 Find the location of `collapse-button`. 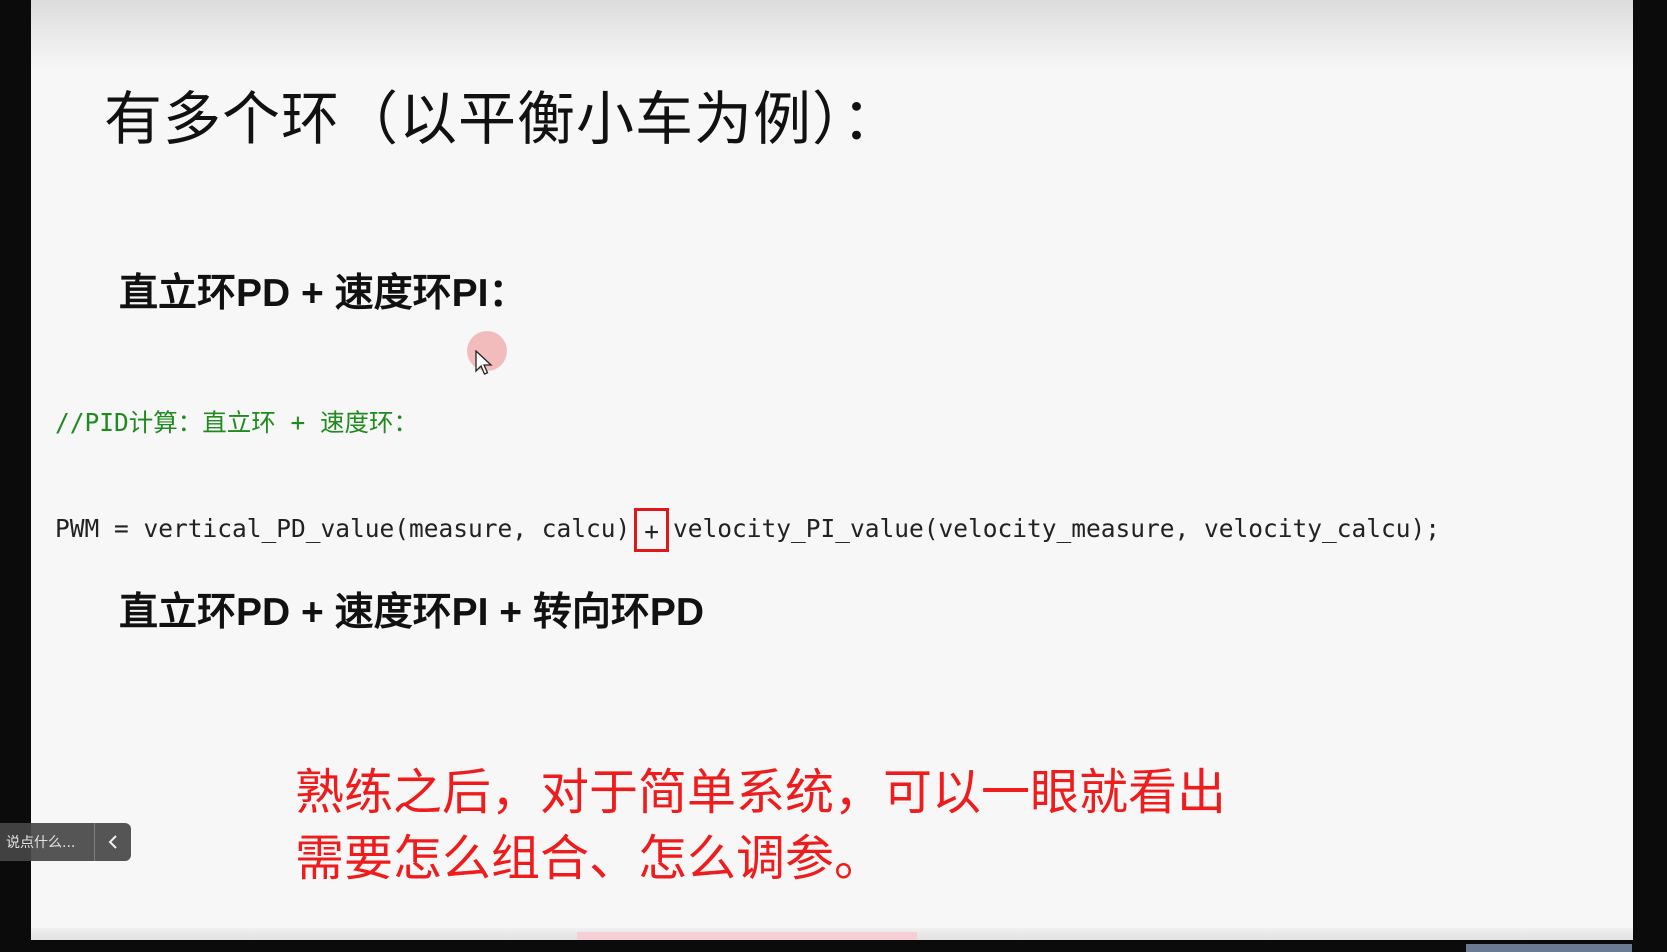

collapse-button is located at coordinates (112, 842).